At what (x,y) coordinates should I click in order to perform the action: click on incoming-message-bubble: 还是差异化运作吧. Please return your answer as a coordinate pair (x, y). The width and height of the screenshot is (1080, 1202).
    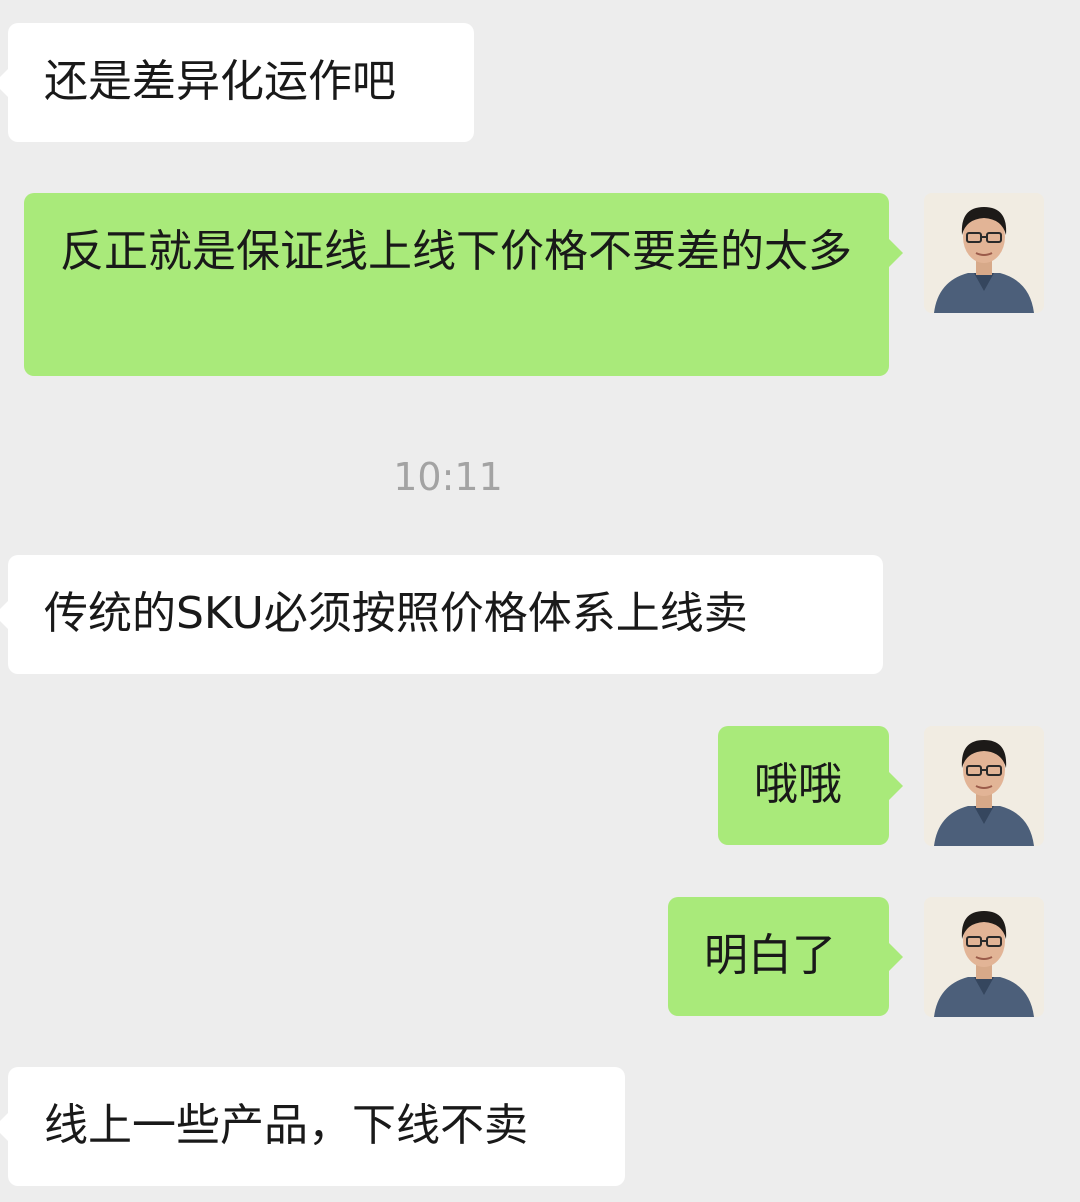
    Looking at the image, I should click on (237, 82).